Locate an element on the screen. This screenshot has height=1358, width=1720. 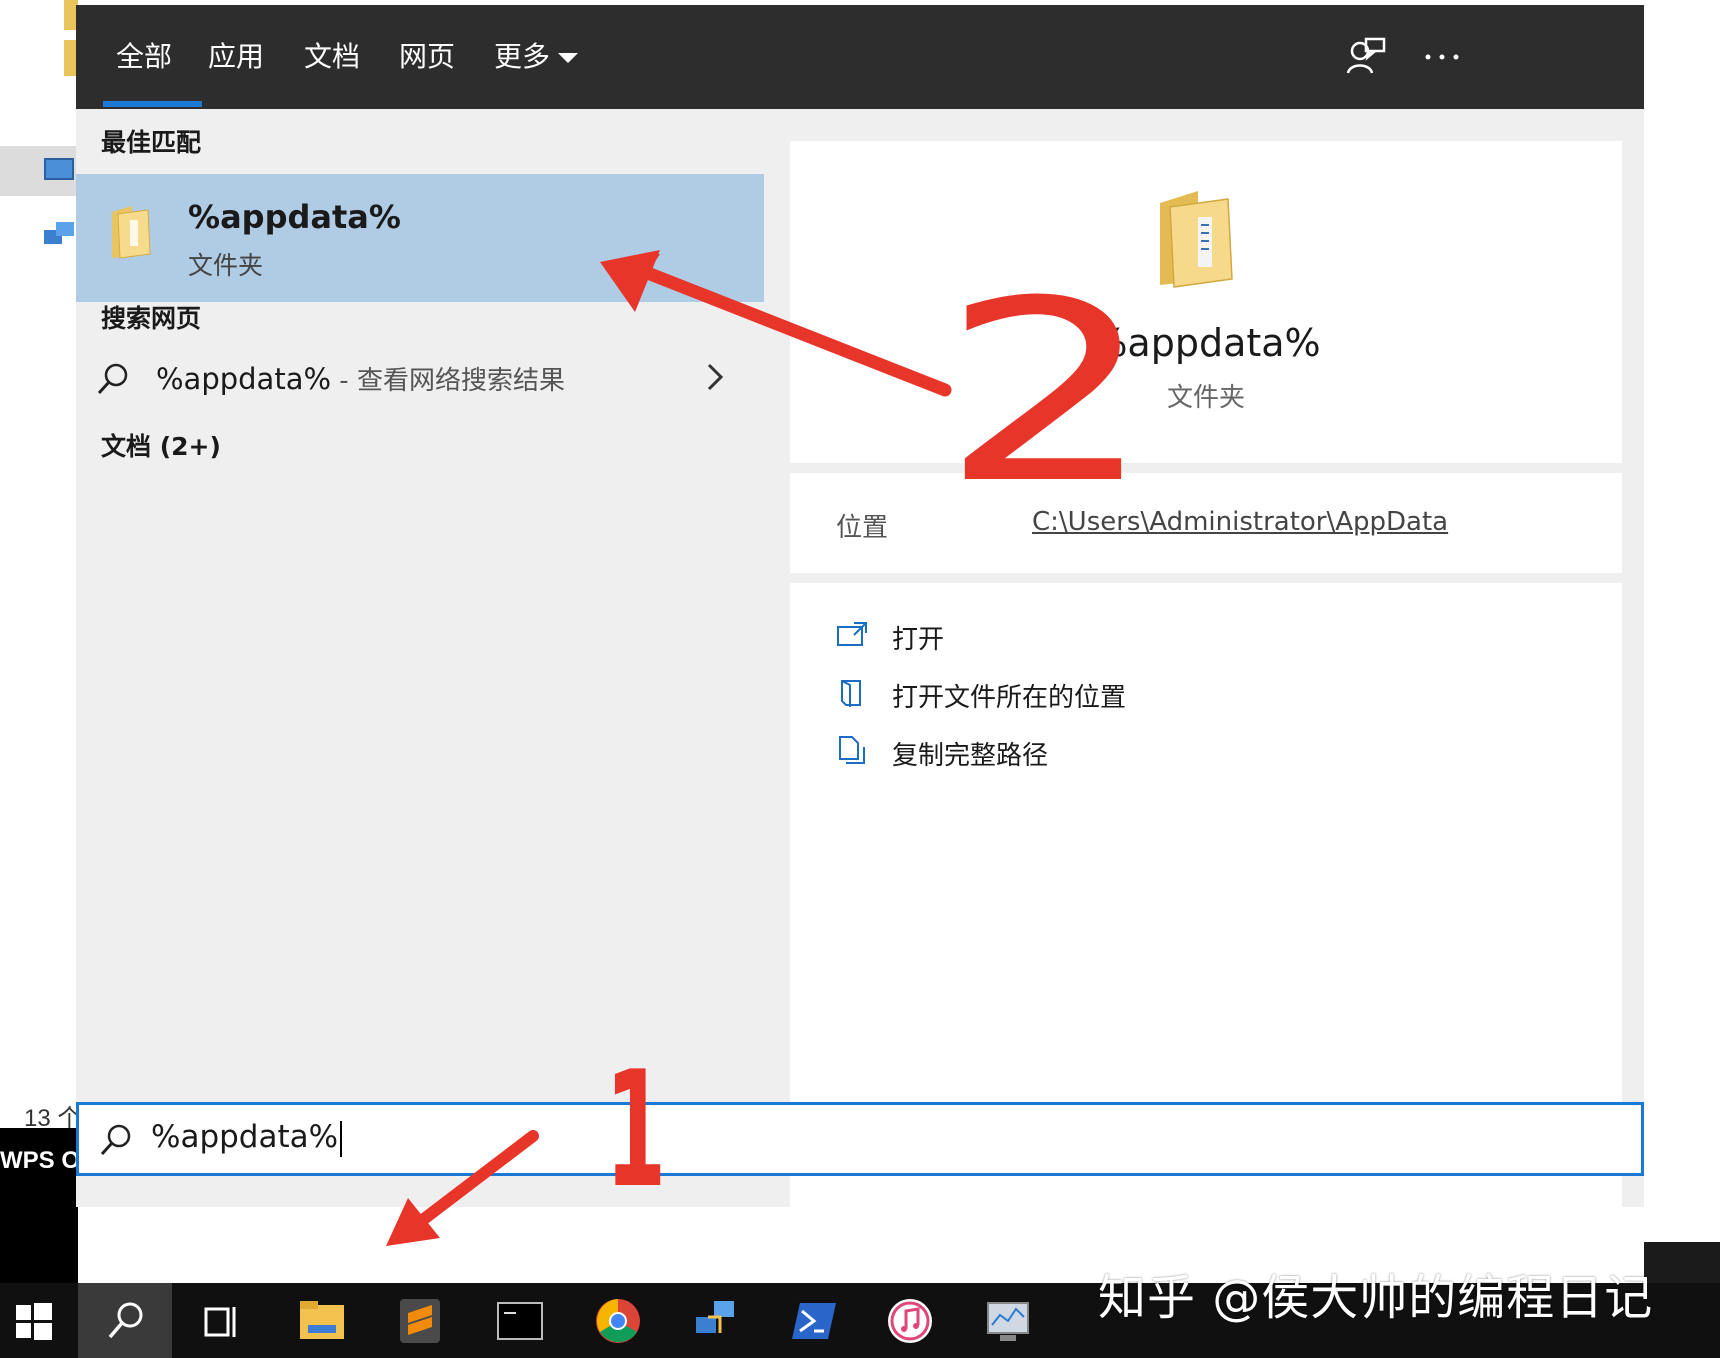
open-icon is located at coordinates (852, 634).